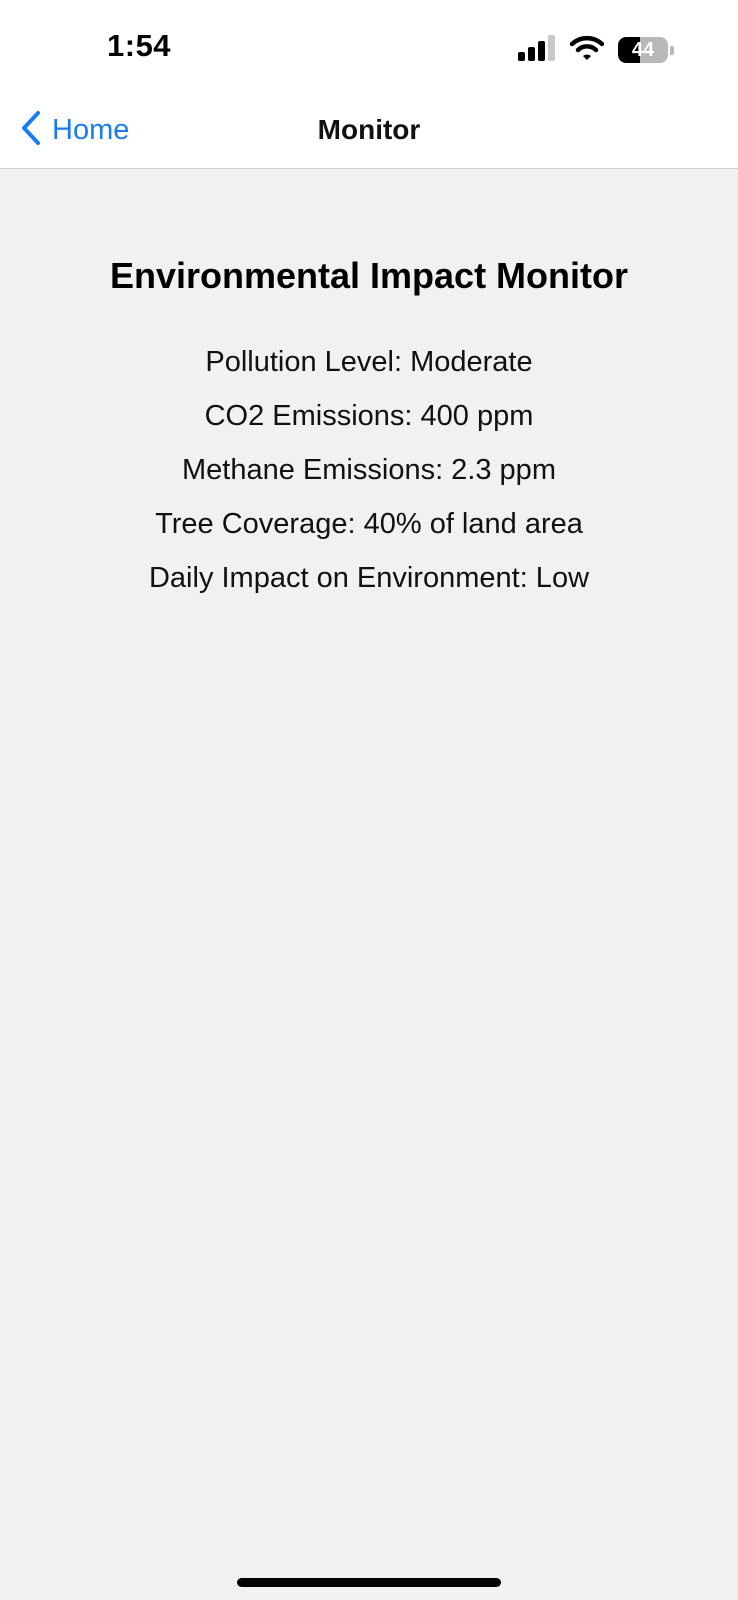 The height and width of the screenshot is (1600, 738). I want to click on page-title: Environmental Impact Monitor, so click(369, 275).